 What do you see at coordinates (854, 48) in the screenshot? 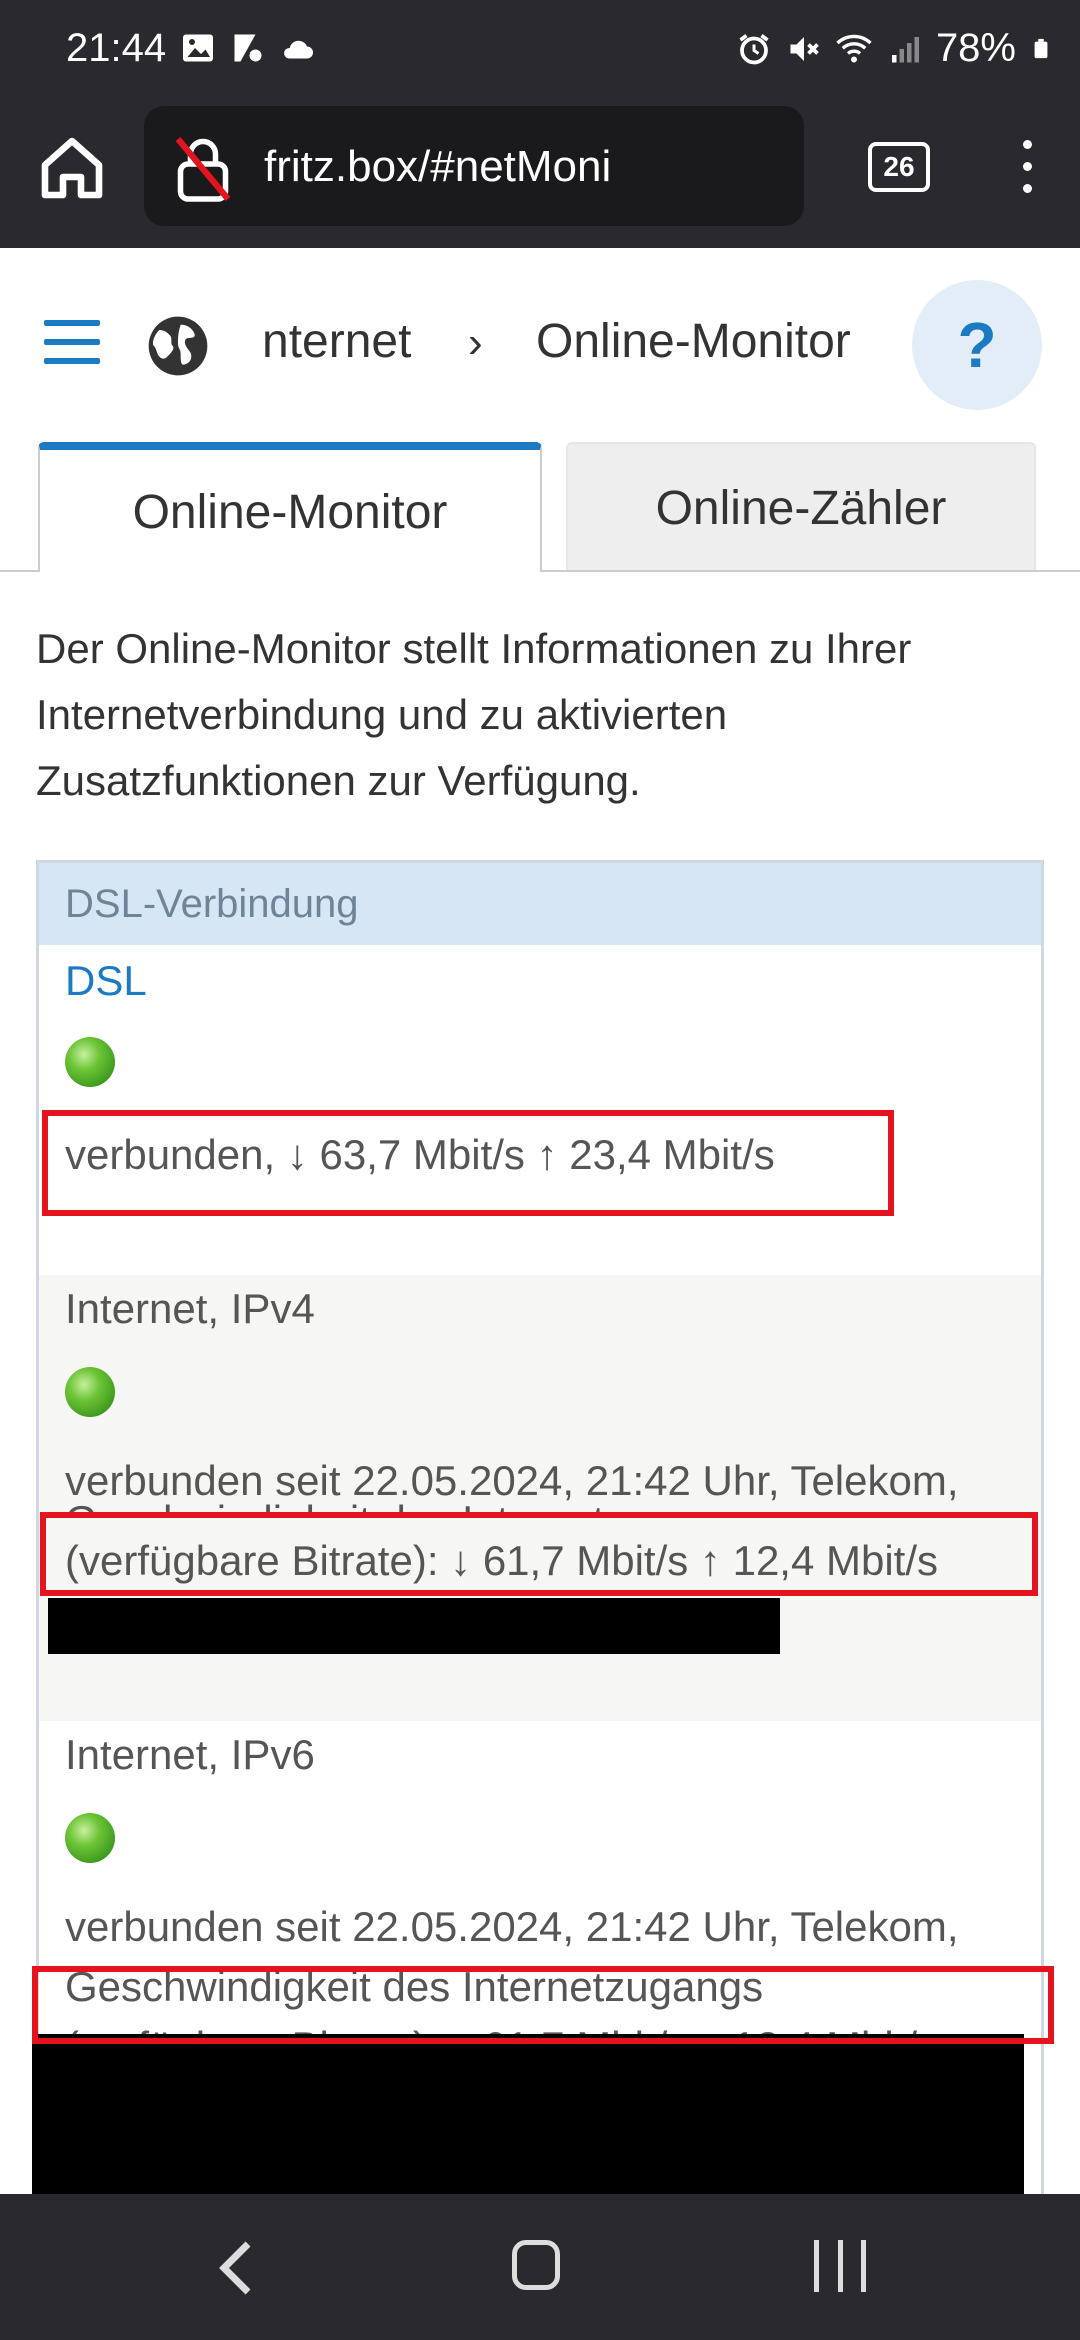
I see `wifi-icon` at bounding box center [854, 48].